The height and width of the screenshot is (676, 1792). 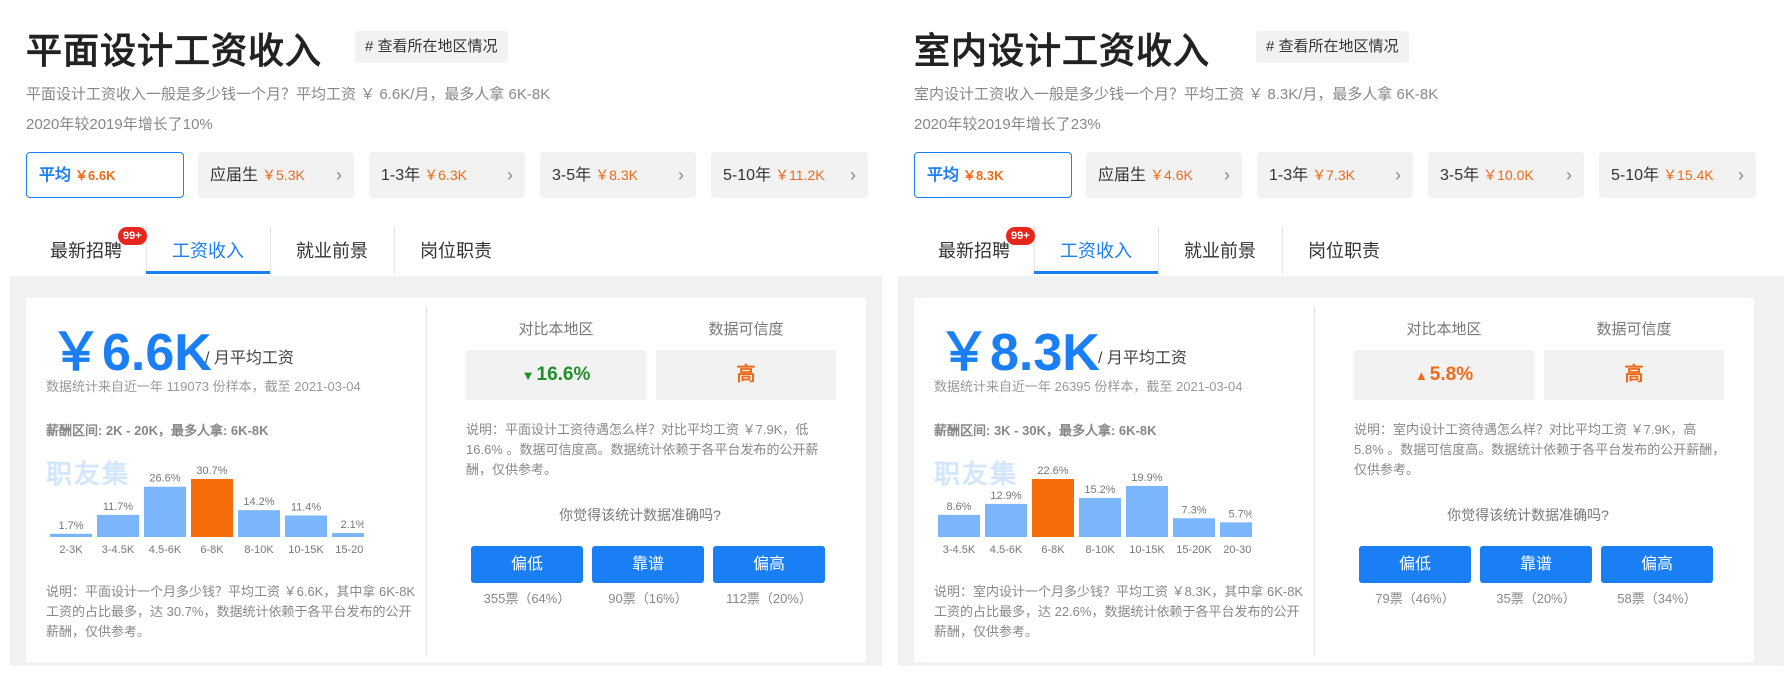 I want to click on level-label: 应届生, so click(x=234, y=175).